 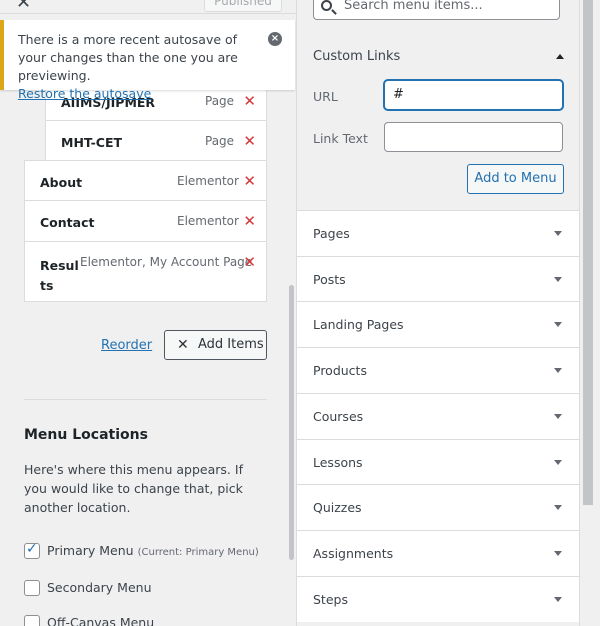 What do you see at coordinates (340, 138) in the screenshot?
I see `link-text-label: Link Text` at bounding box center [340, 138].